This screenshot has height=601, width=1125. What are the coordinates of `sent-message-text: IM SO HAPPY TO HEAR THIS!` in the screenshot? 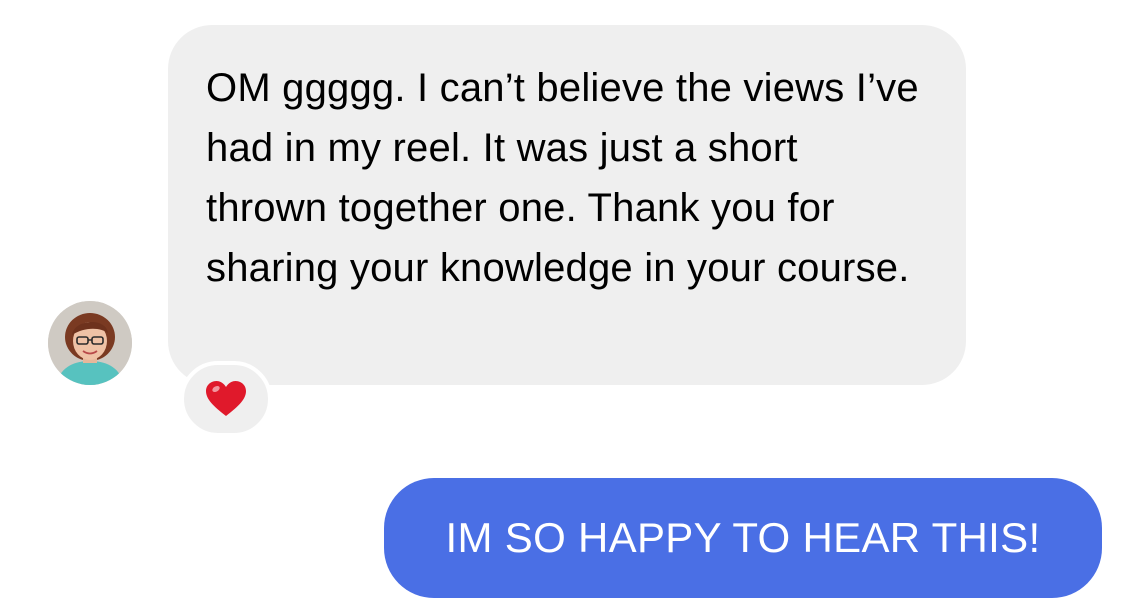 It's located at (743, 537).